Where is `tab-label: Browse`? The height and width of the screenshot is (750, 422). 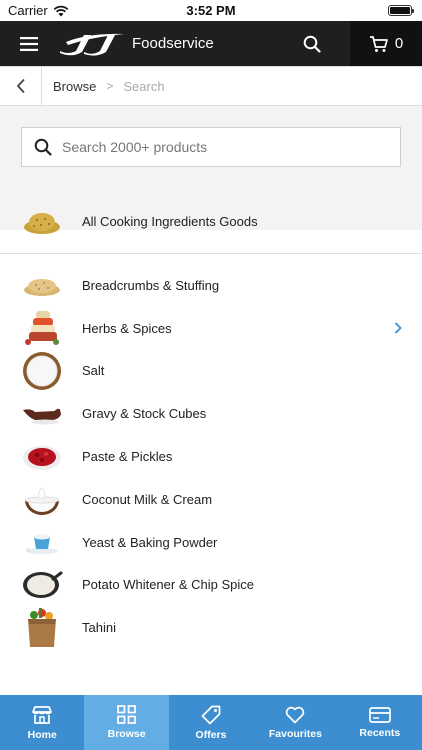 tab-label: Browse is located at coordinates (126, 734).